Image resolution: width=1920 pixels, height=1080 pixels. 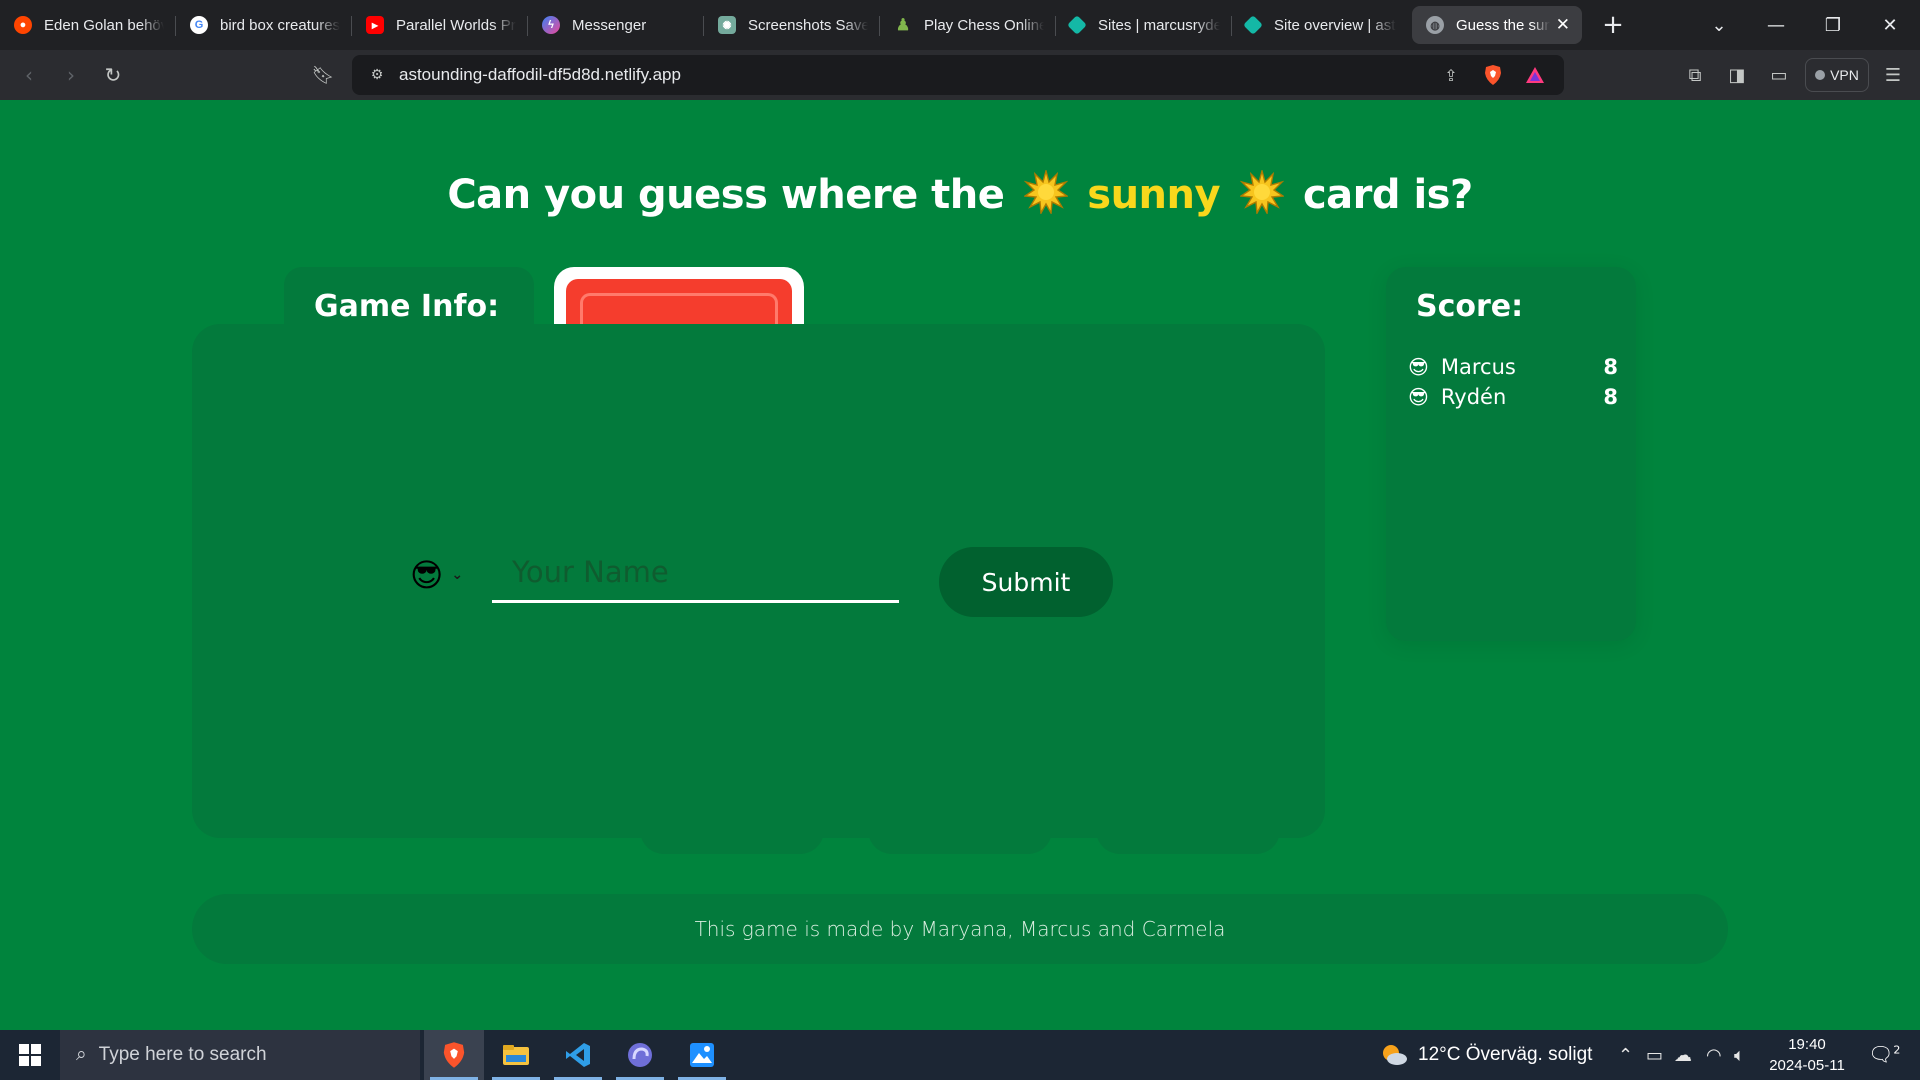 What do you see at coordinates (808, 25) in the screenshot?
I see `tab-label: Screenshots Saved` at bounding box center [808, 25].